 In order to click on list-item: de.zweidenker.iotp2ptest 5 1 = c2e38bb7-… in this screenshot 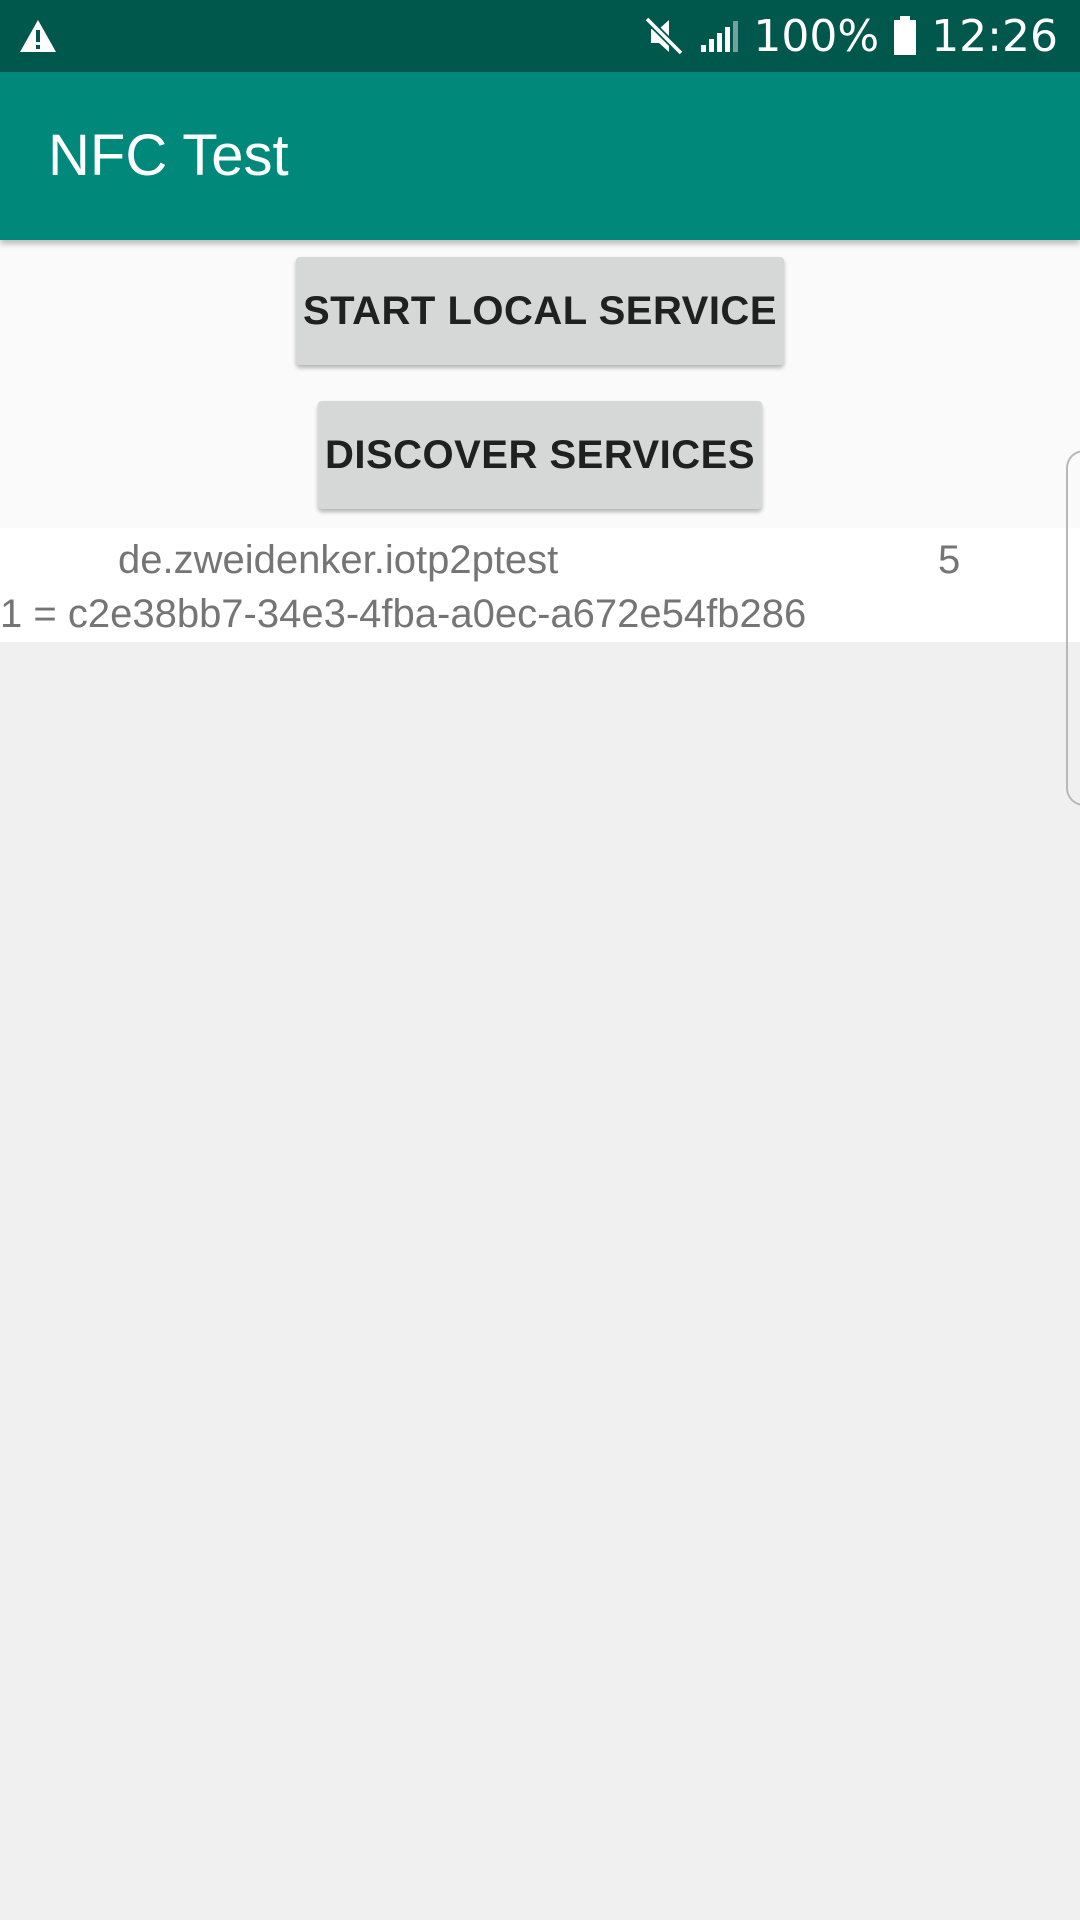, I will do `click(540, 585)`.